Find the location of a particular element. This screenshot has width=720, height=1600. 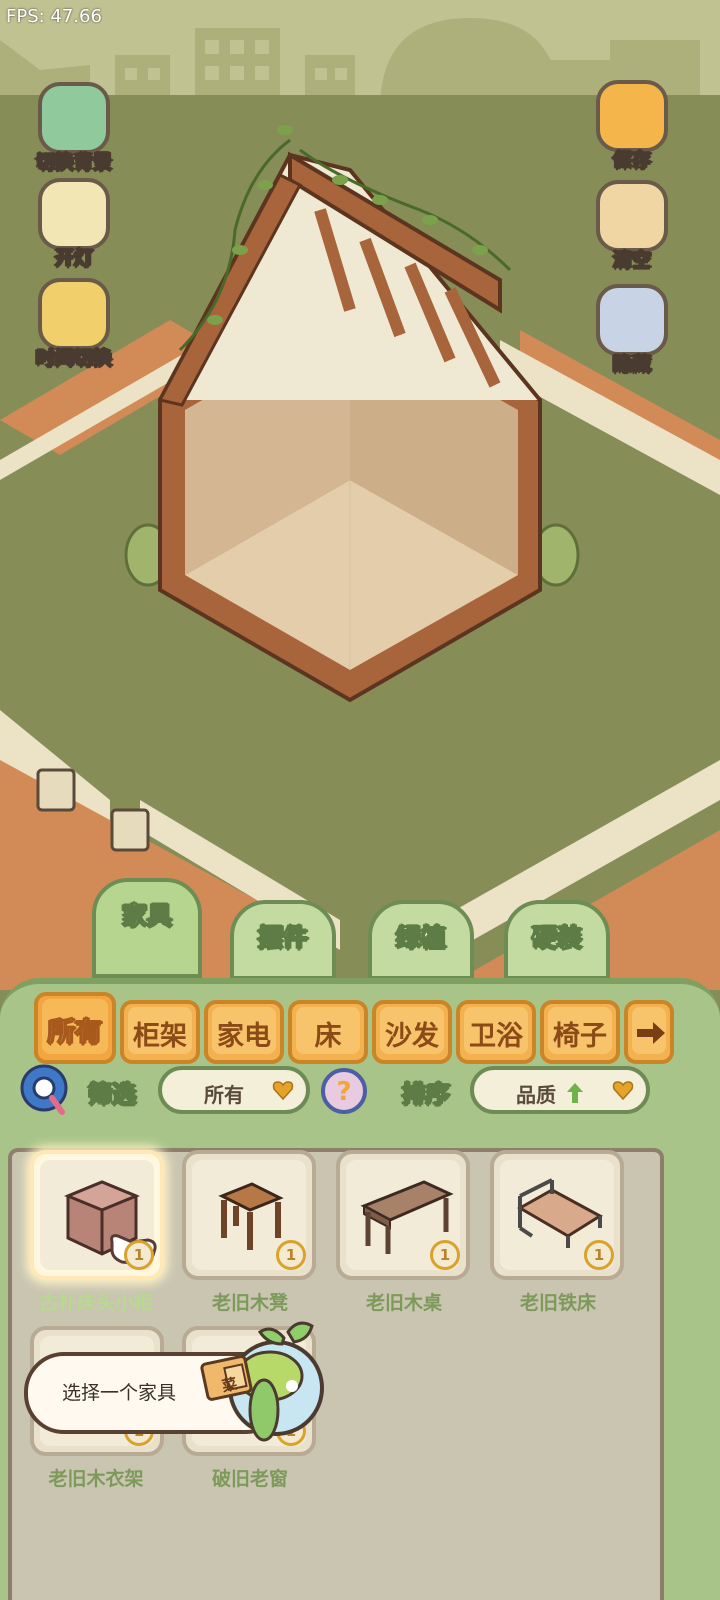

subtab-next-button is located at coordinates (649, 1032).